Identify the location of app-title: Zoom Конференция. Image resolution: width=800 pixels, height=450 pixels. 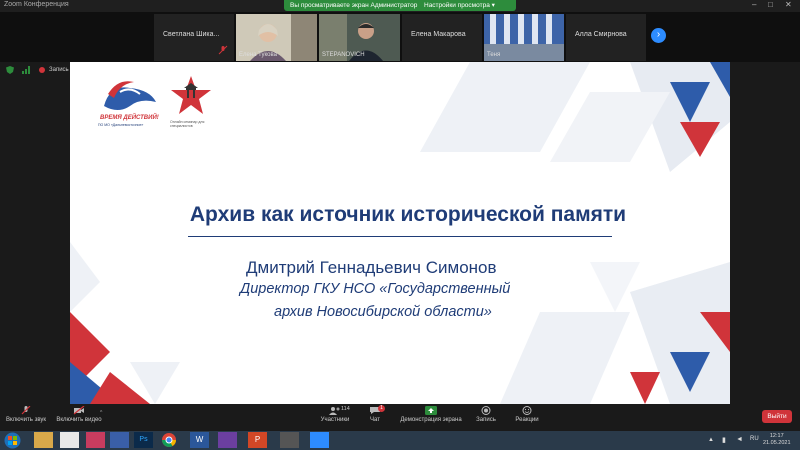
(36, 4).